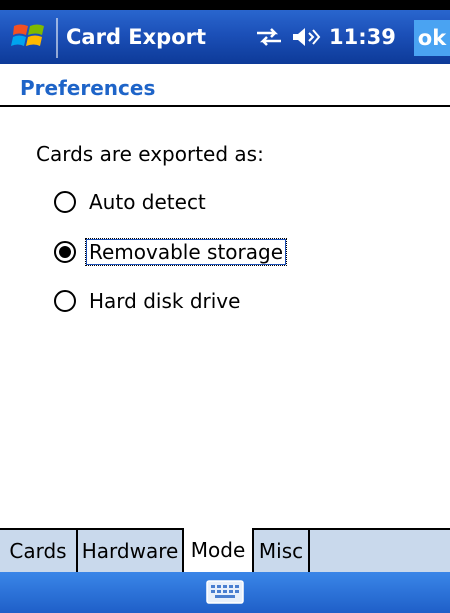 The width and height of the screenshot is (450, 613). What do you see at coordinates (65, 252) in the screenshot?
I see `radio-removable-storage` at bounding box center [65, 252].